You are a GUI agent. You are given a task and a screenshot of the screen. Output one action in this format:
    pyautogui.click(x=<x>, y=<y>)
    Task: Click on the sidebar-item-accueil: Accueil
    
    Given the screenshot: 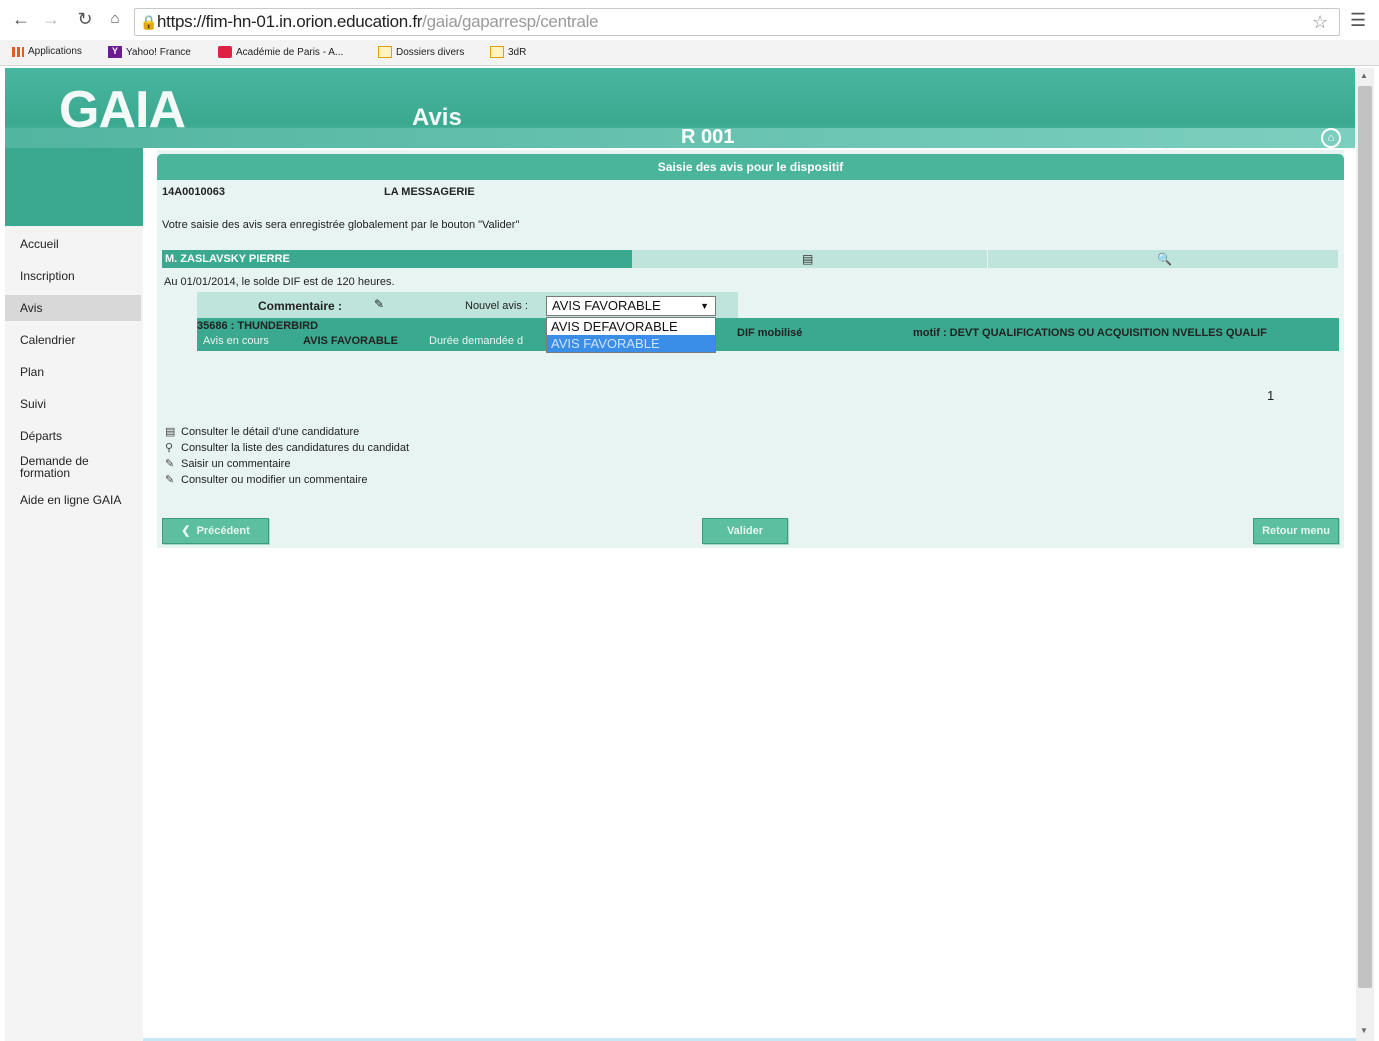 What is the action you would take?
    pyautogui.click(x=39, y=244)
    